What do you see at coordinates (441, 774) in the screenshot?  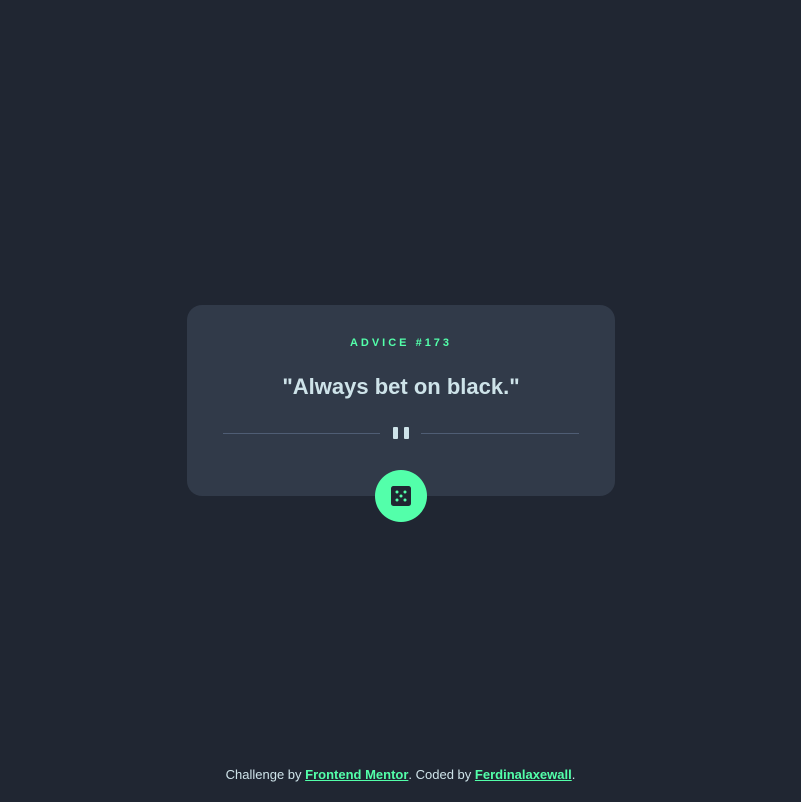 I see `footer-middle: . Coded by` at bounding box center [441, 774].